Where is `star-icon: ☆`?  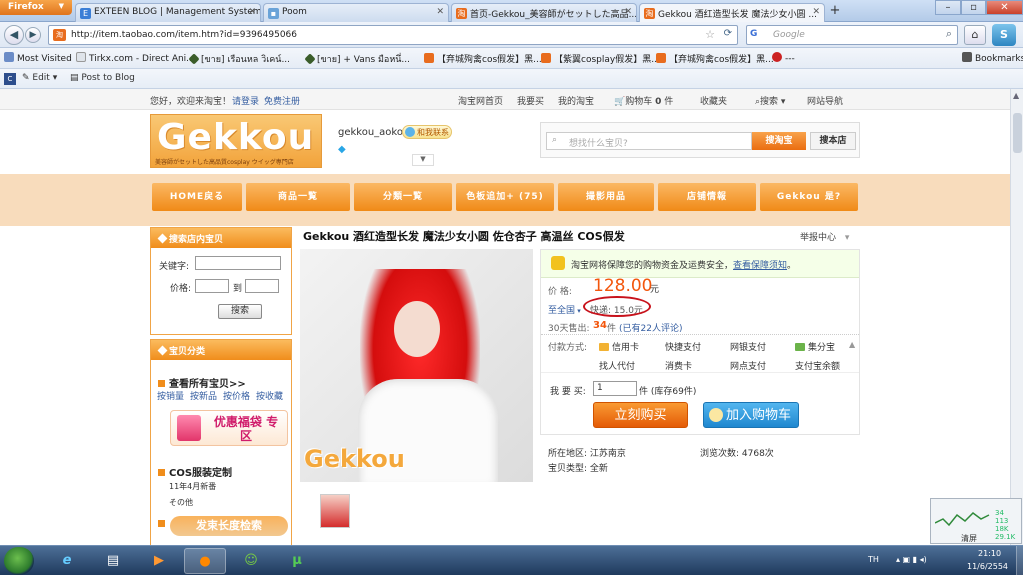 star-icon: ☆ is located at coordinates (710, 34).